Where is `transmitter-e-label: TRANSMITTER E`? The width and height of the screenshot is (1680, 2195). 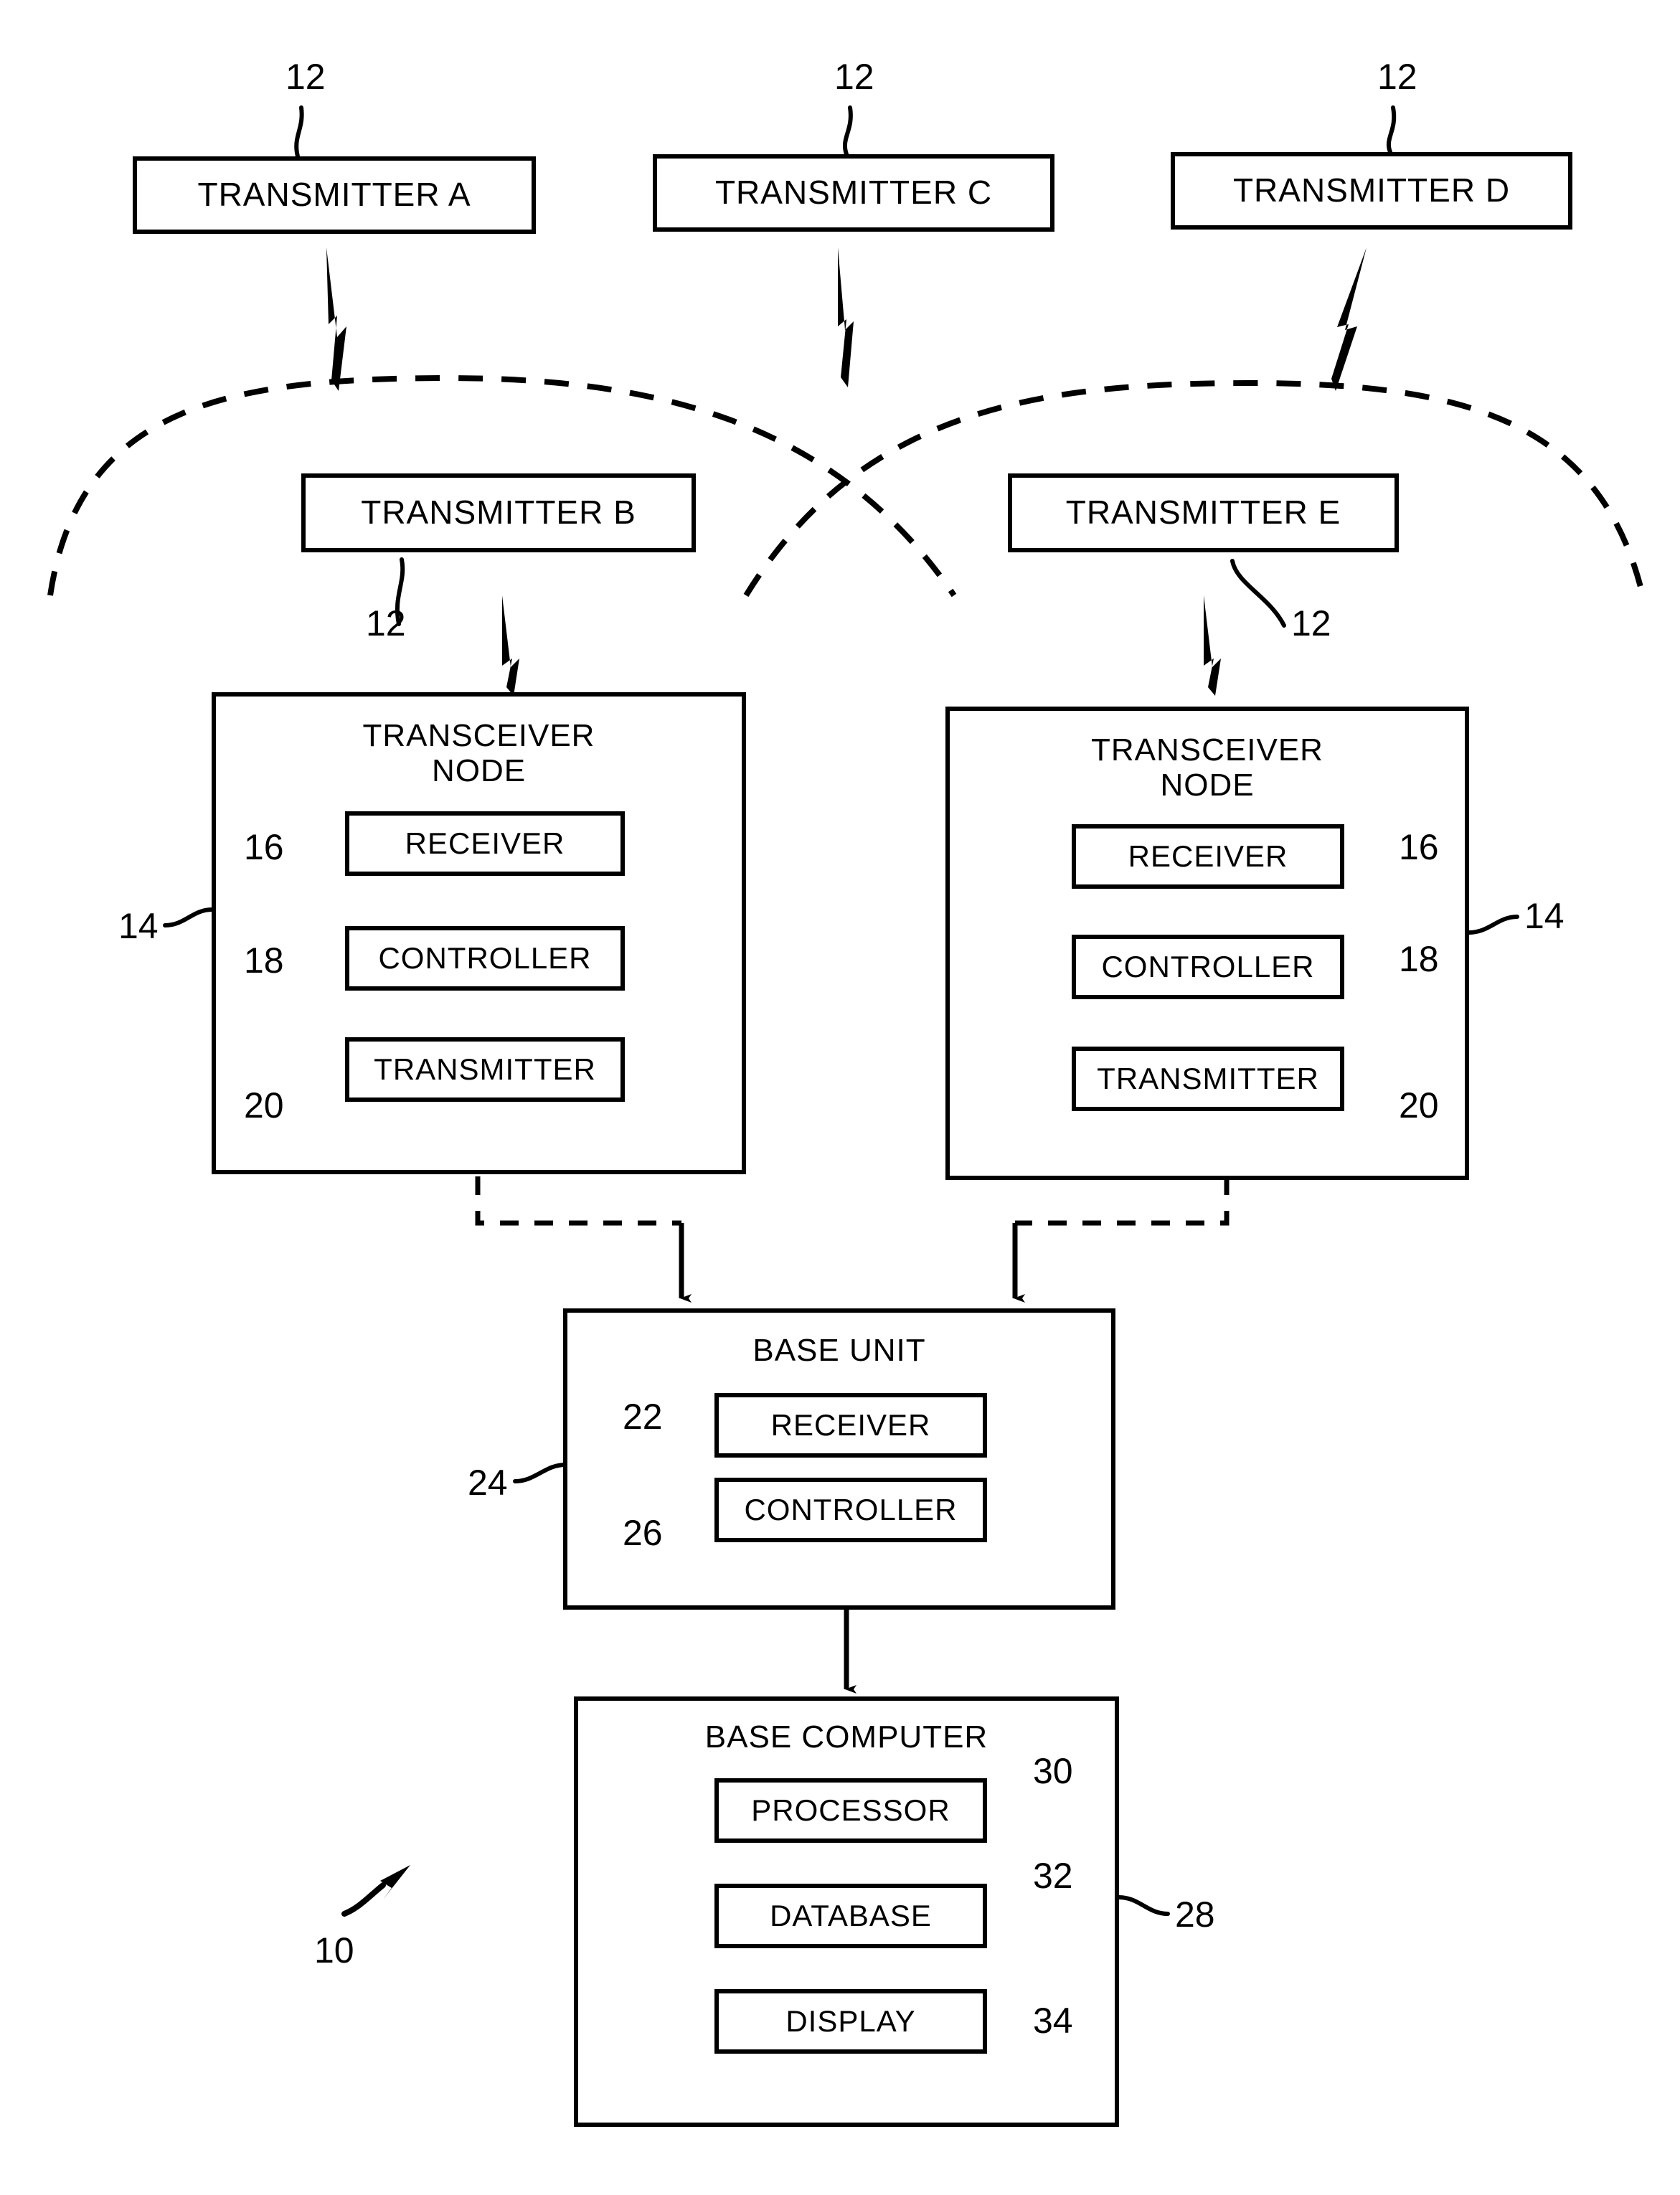 transmitter-e-label: TRANSMITTER E is located at coordinates (1203, 513).